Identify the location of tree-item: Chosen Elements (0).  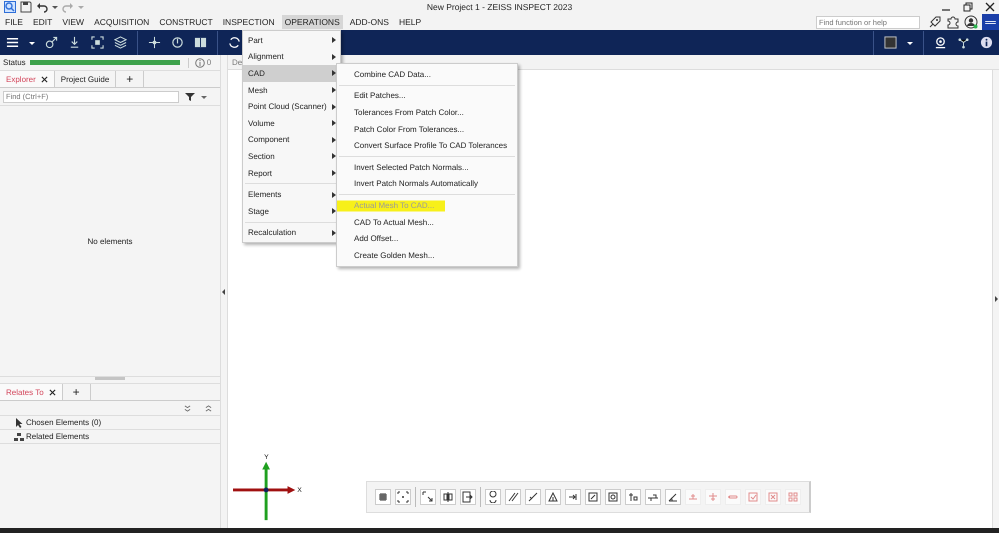
(64, 422).